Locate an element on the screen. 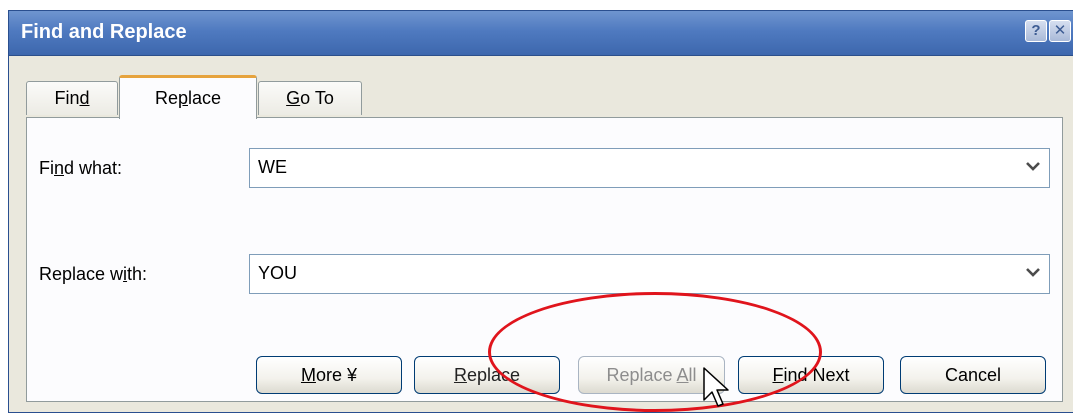  dialog-title: Find and Replace is located at coordinates (104, 32).